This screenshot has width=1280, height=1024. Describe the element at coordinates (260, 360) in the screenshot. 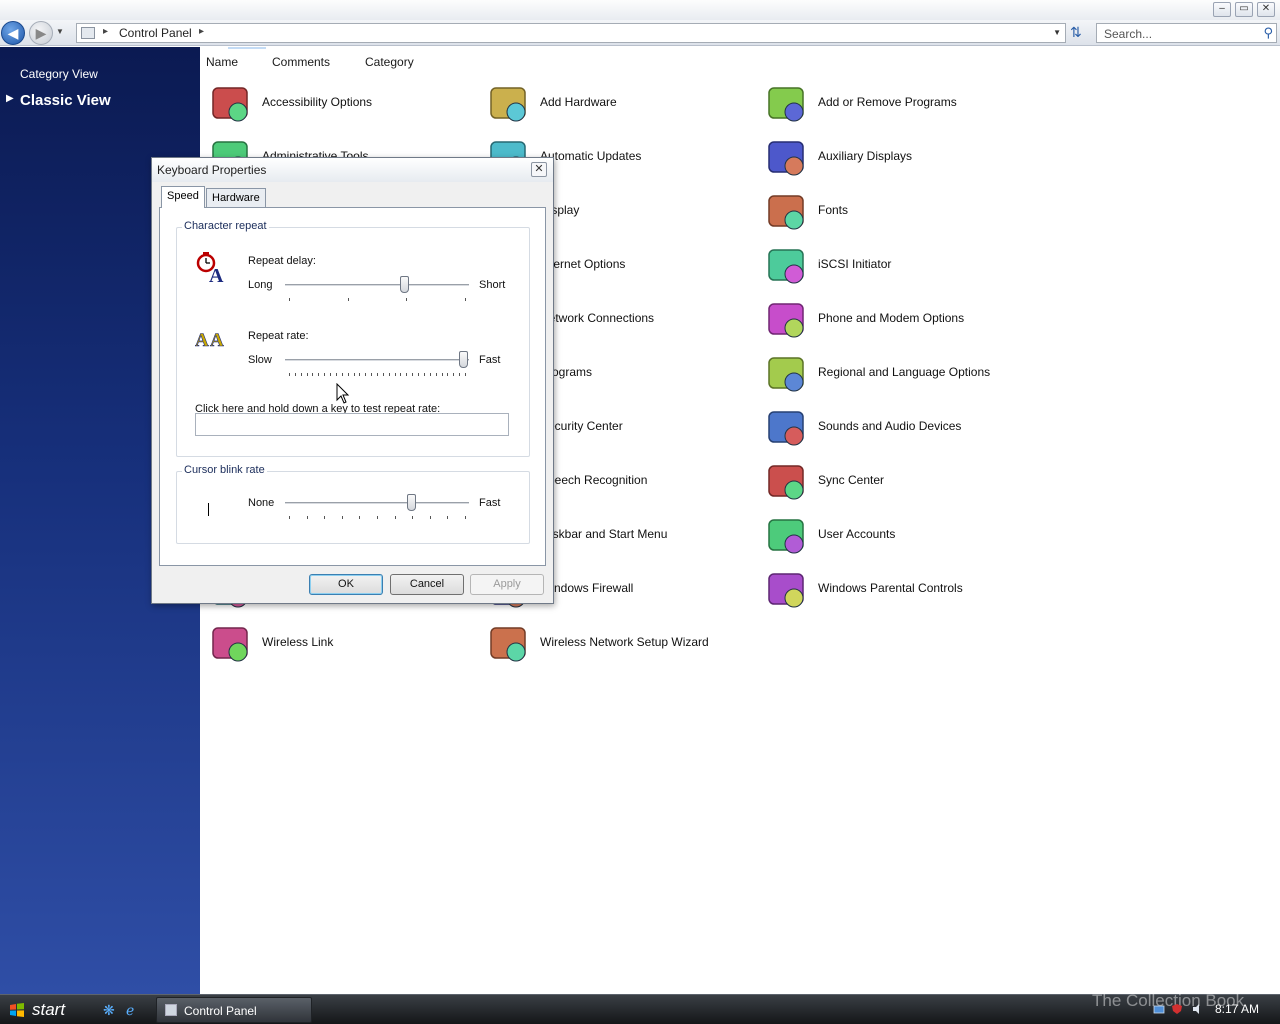

I see `repeat-rate-min-label: Slow` at that location.